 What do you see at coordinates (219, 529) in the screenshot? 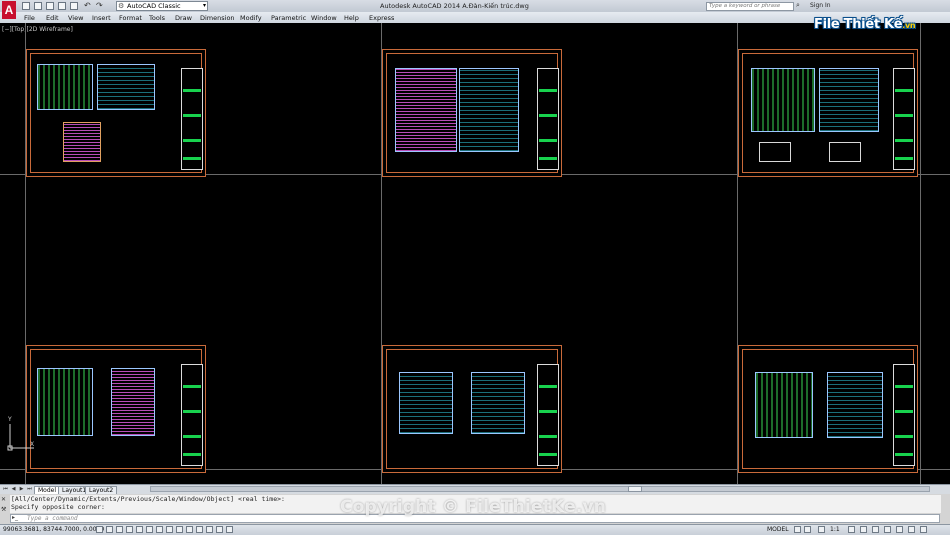
I see `quick-properties-icon` at bounding box center [219, 529].